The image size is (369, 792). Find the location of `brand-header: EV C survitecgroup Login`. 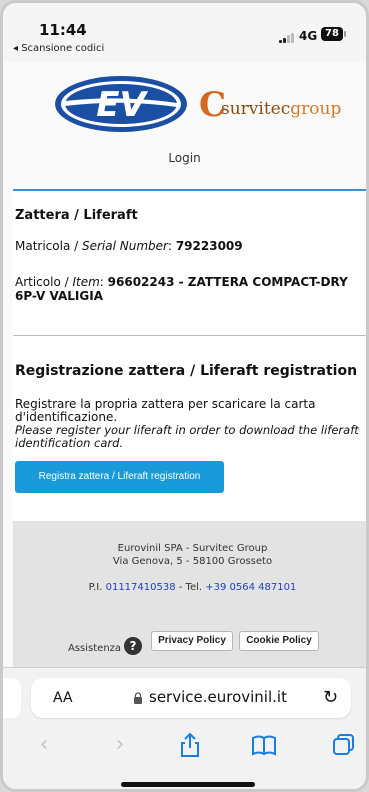

brand-header: EV C survitecgroup Login is located at coordinates (184, 121).